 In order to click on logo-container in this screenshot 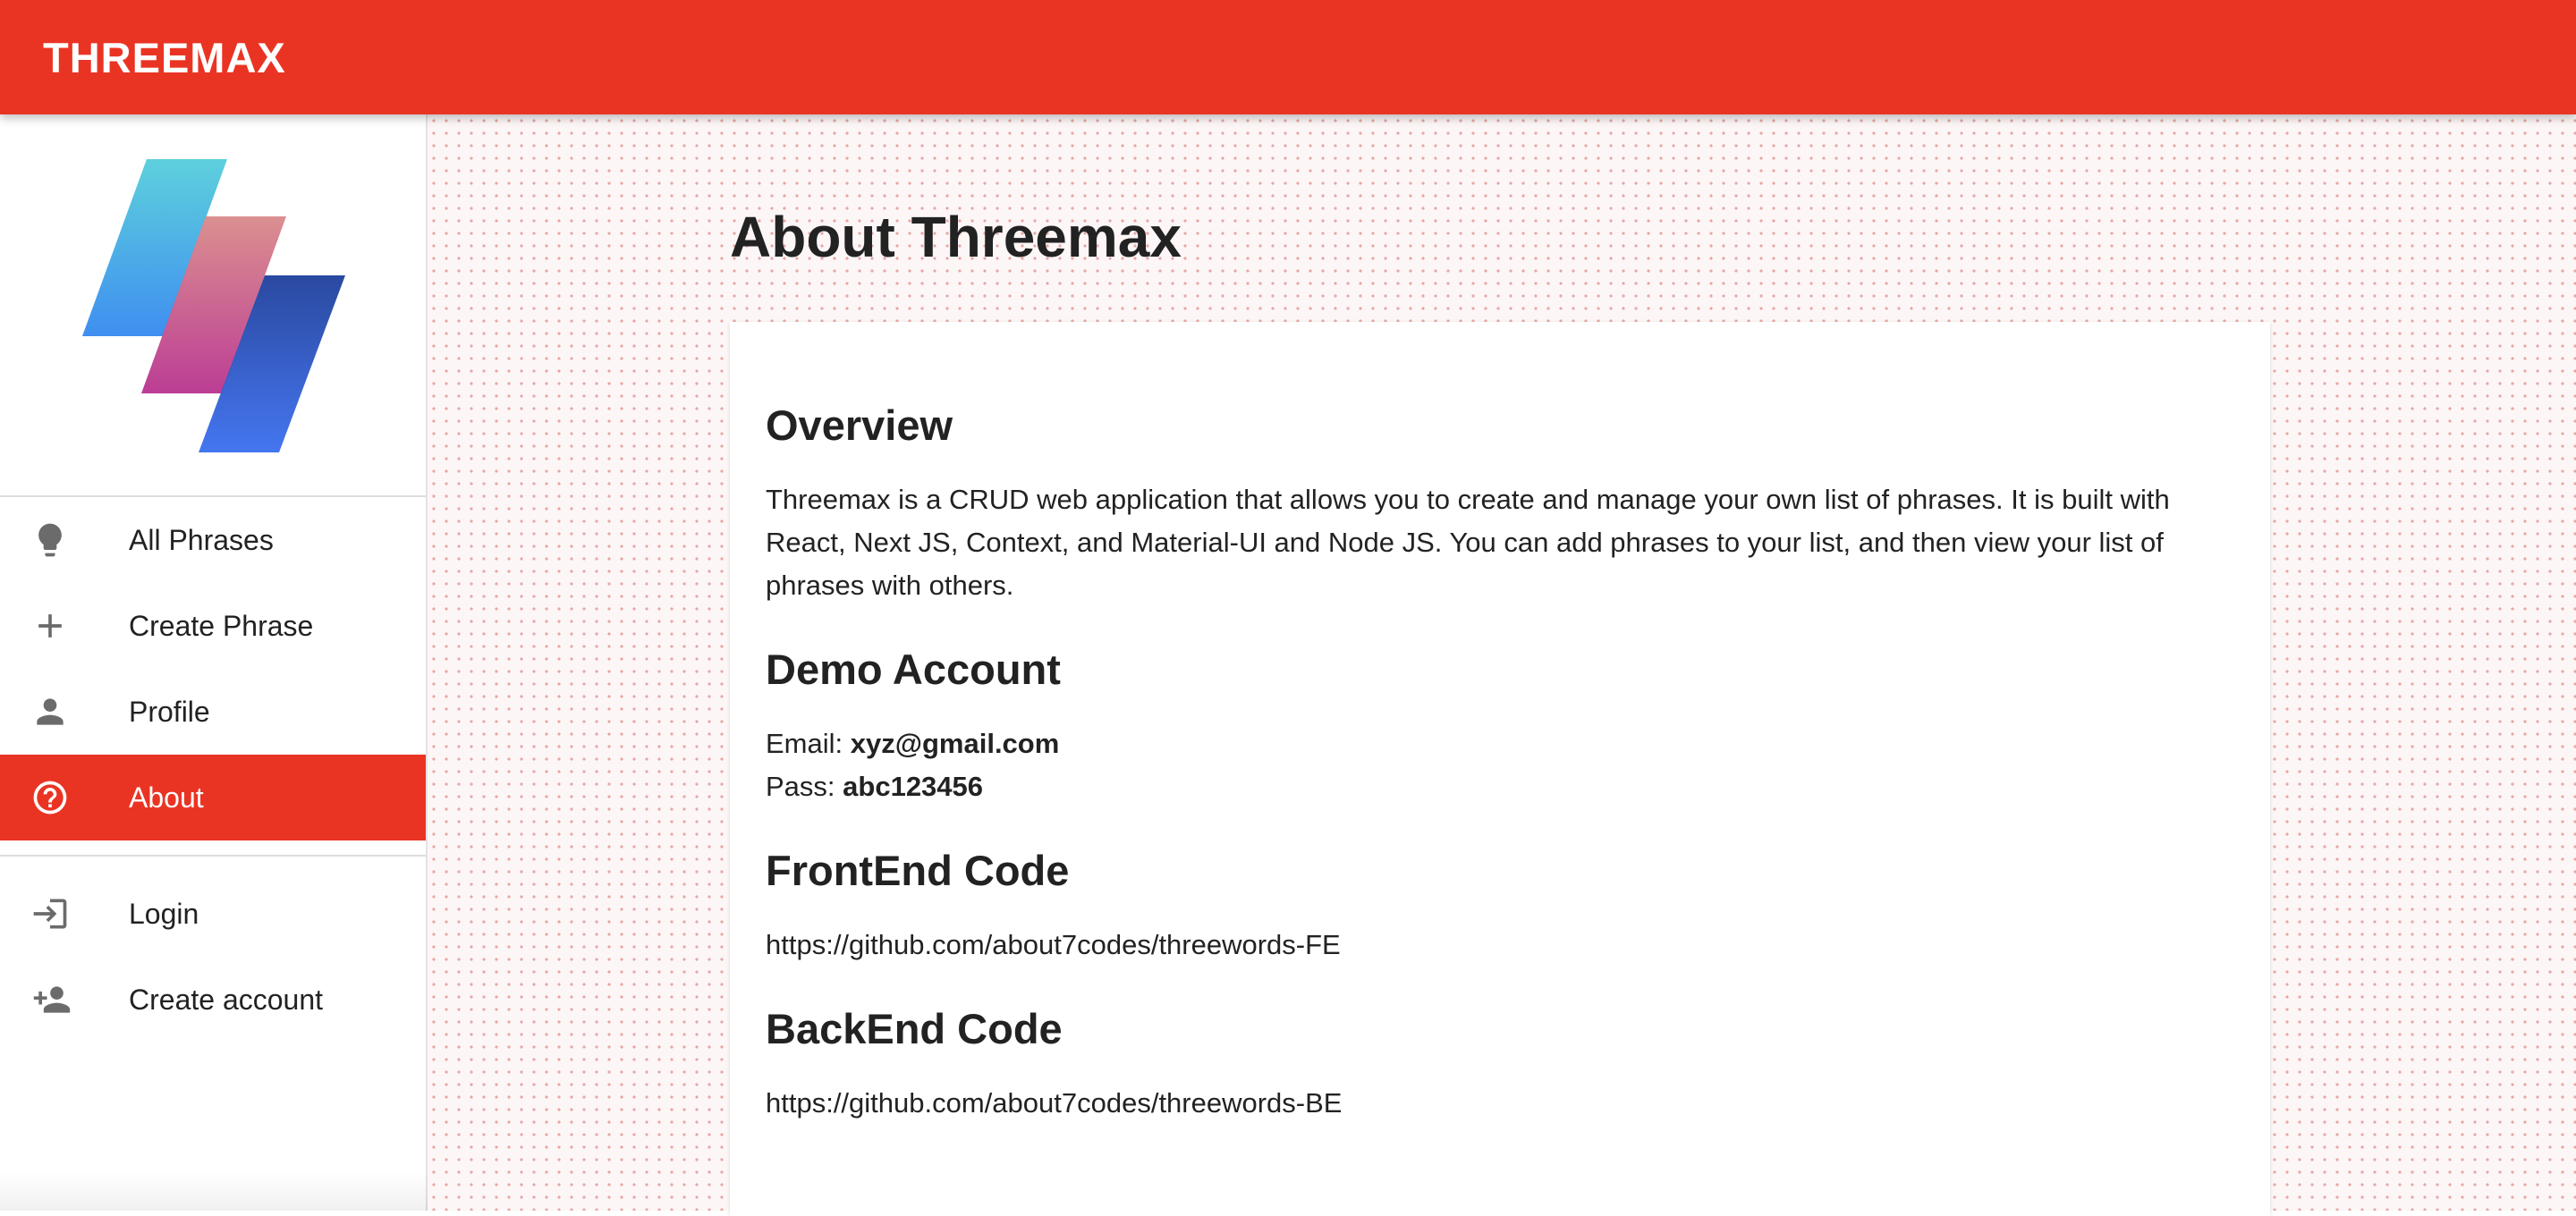, I will do `click(213, 306)`.